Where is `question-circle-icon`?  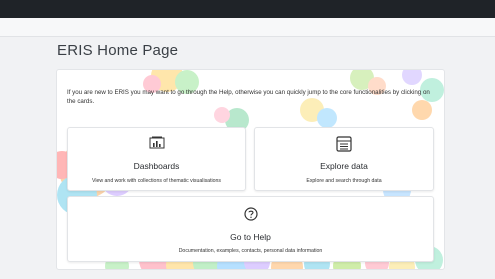 question-circle-icon is located at coordinates (250, 214).